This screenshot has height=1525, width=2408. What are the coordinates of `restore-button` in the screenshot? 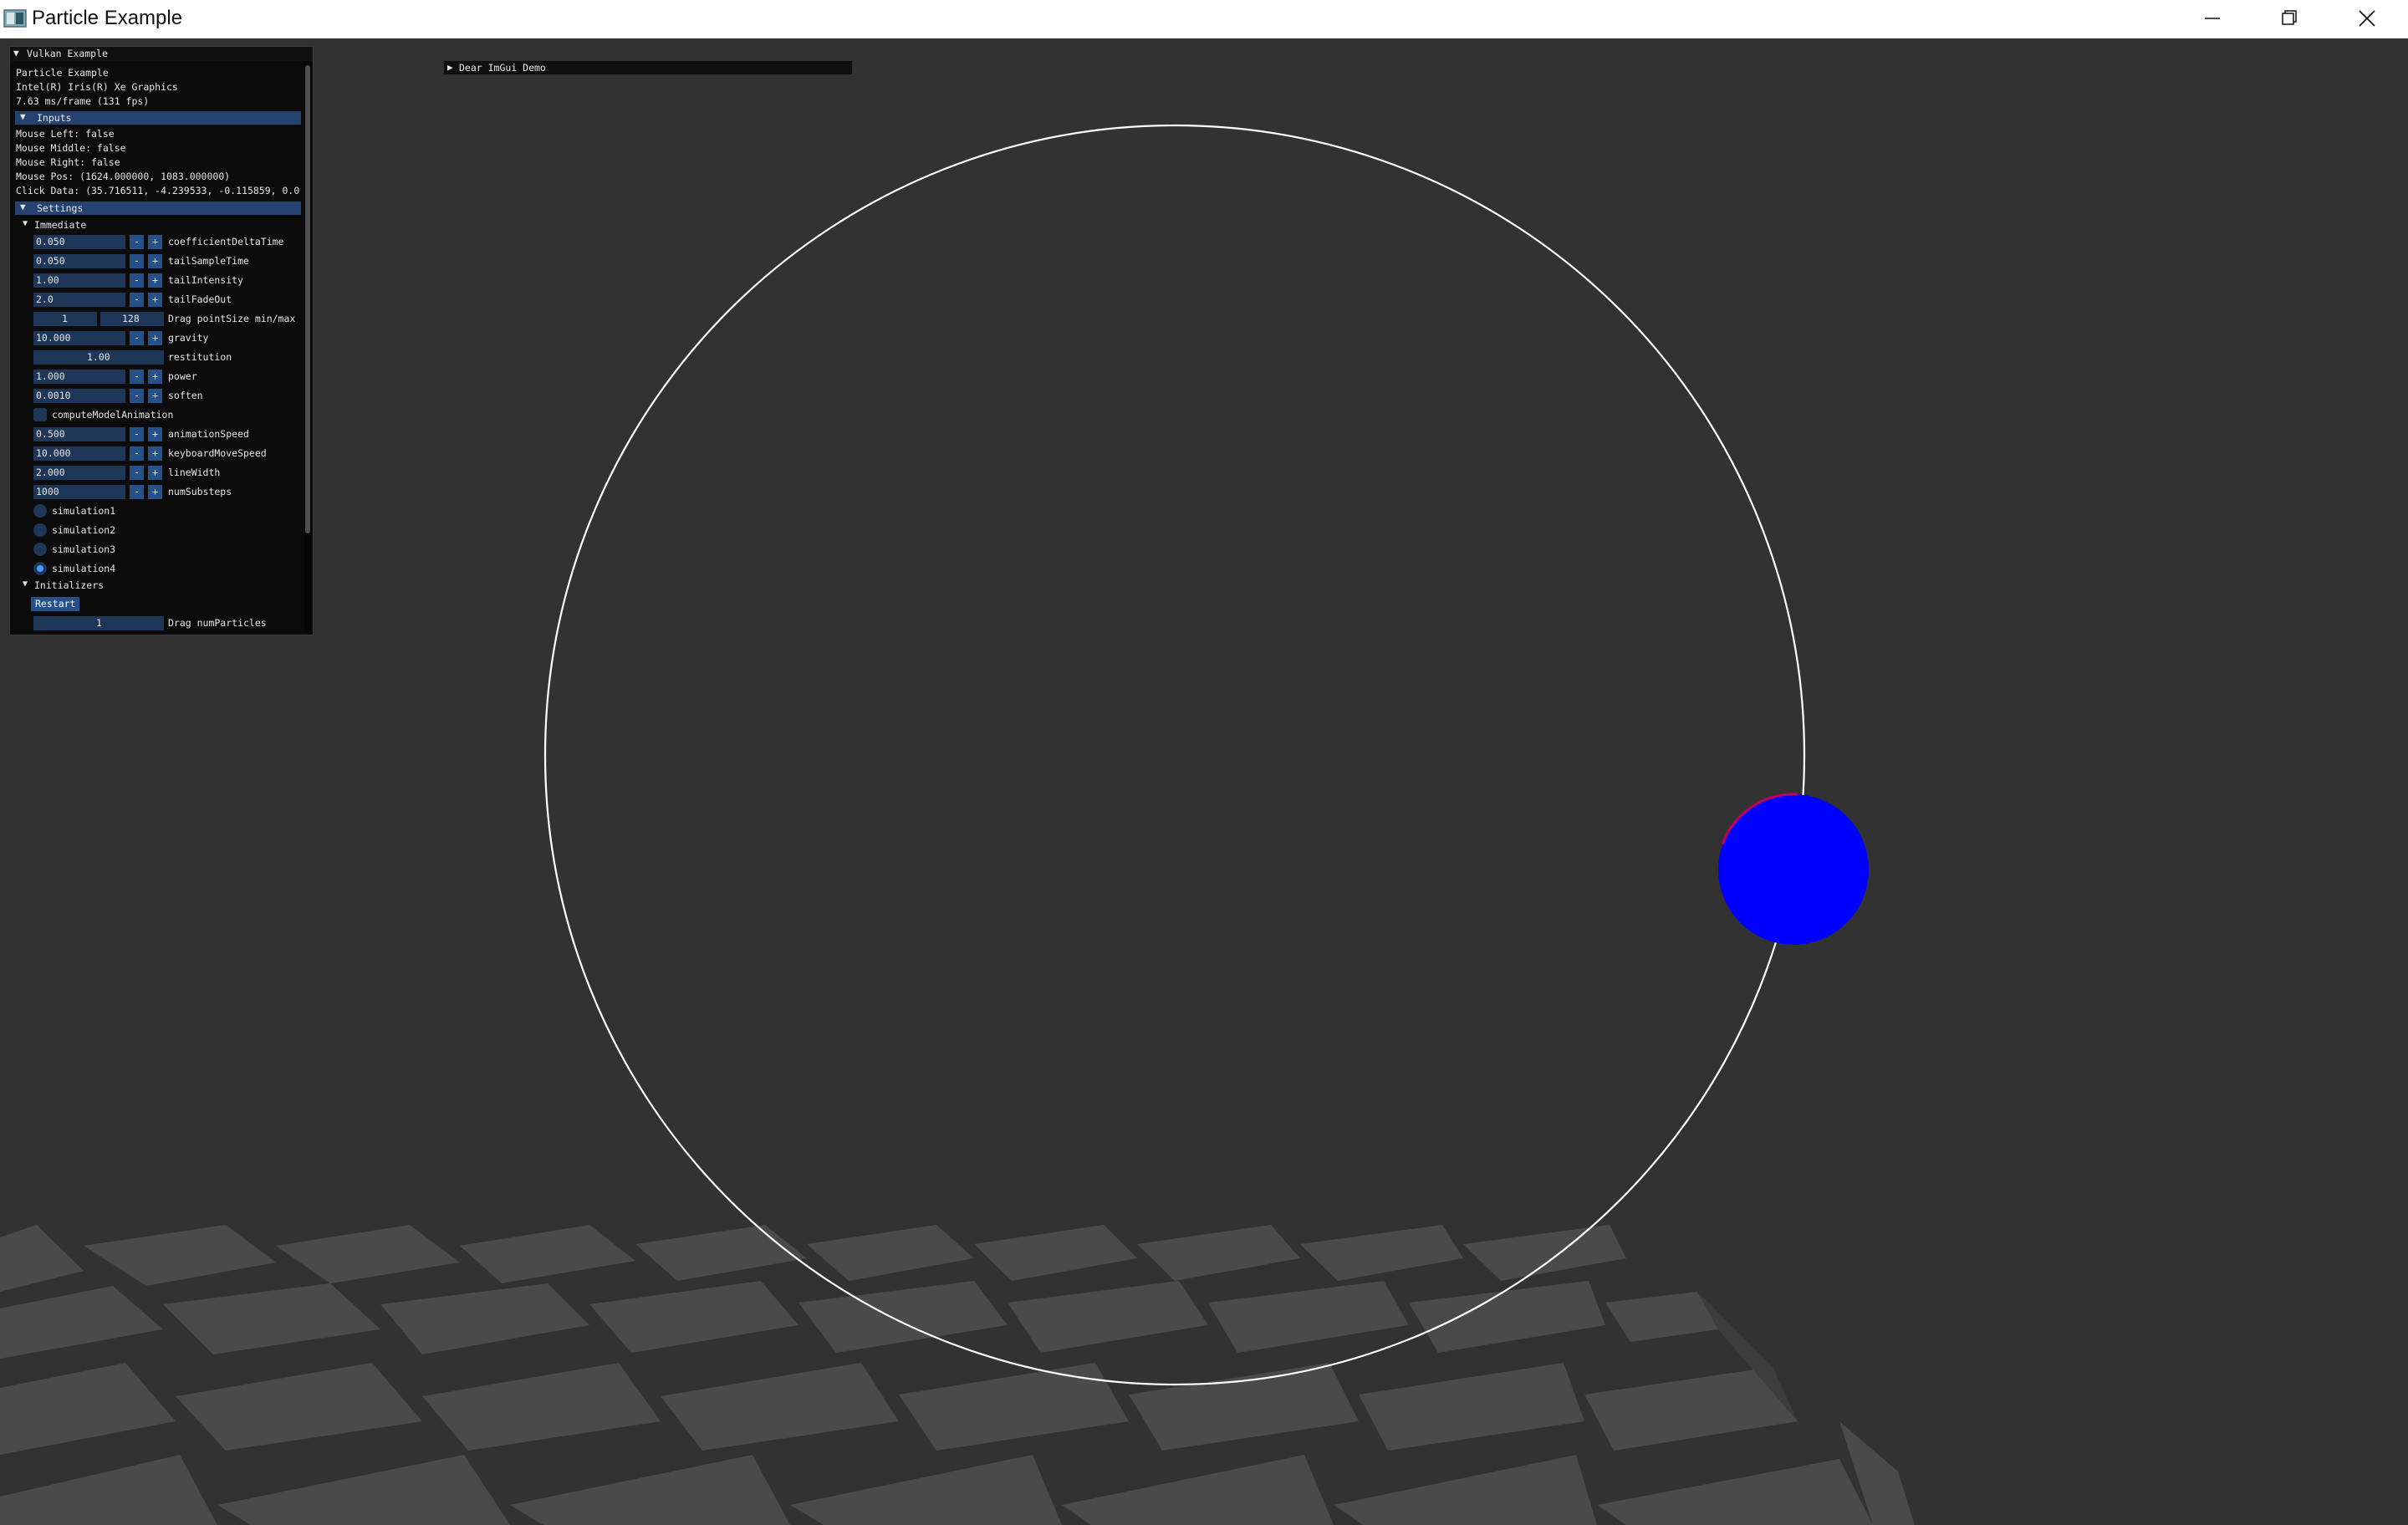 It's located at (2289, 19).